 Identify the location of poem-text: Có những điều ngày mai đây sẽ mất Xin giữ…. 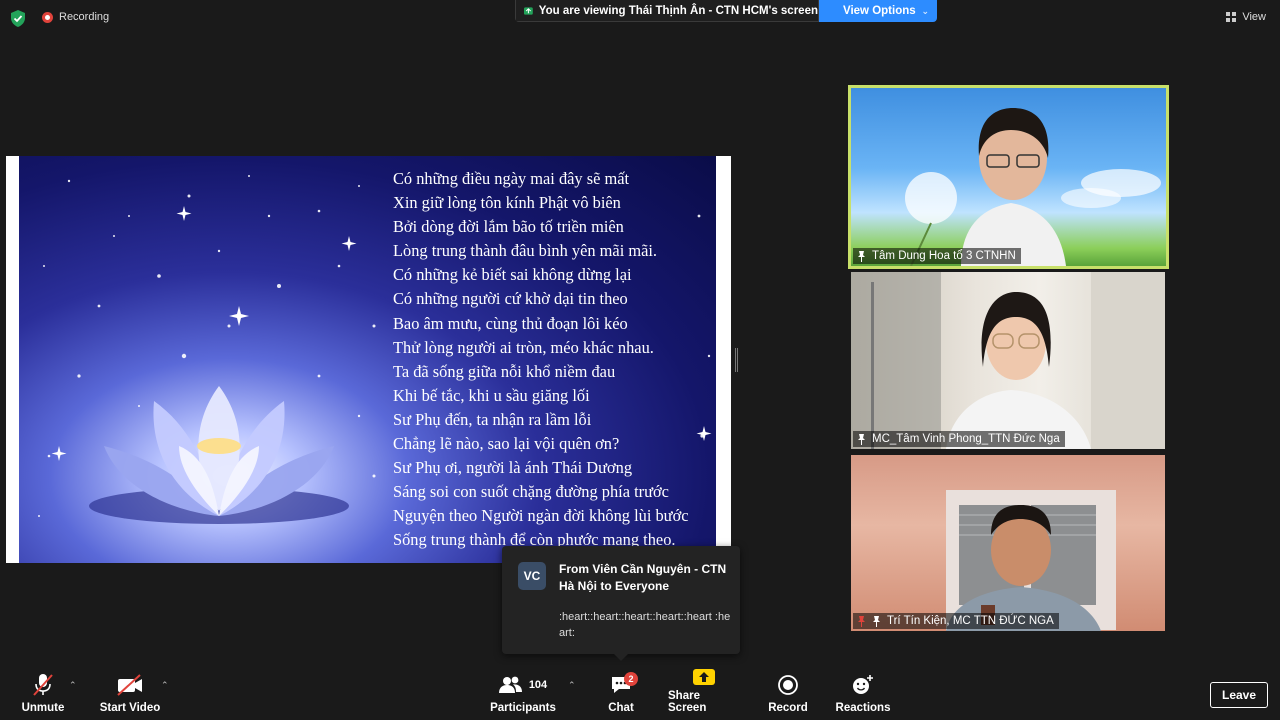
(541, 360).